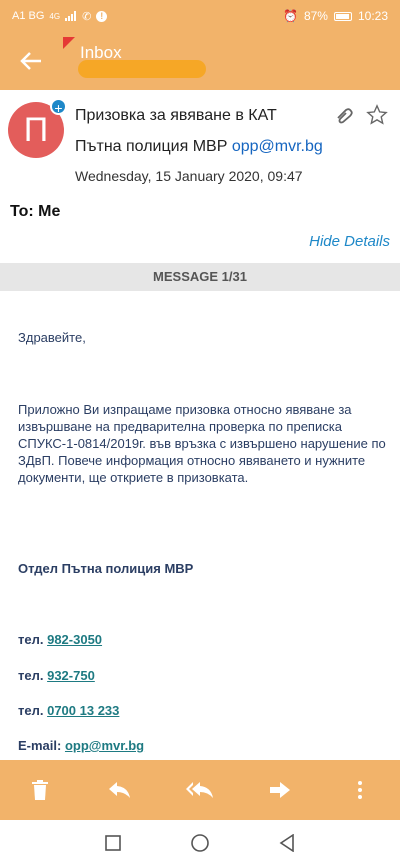 The image size is (400, 866). What do you see at coordinates (344, 118) in the screenshot?
I see `attachment-icon` at bounding box center [344, 118].